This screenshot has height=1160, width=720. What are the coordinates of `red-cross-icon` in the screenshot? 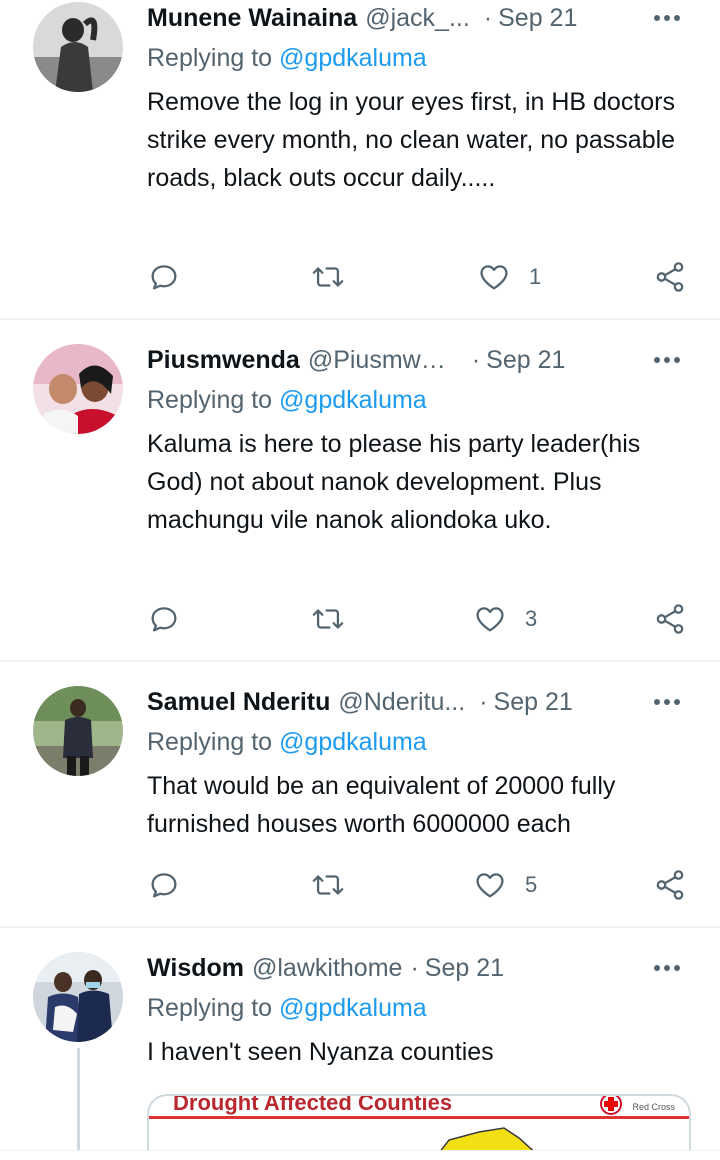 It's located at (611, 1105).